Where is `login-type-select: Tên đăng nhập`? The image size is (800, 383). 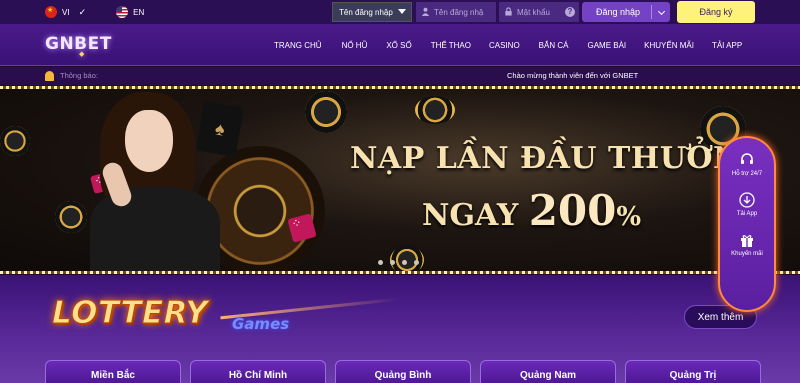 login-type-select: Tên đăng nhập is located at coordinates (372, 12).